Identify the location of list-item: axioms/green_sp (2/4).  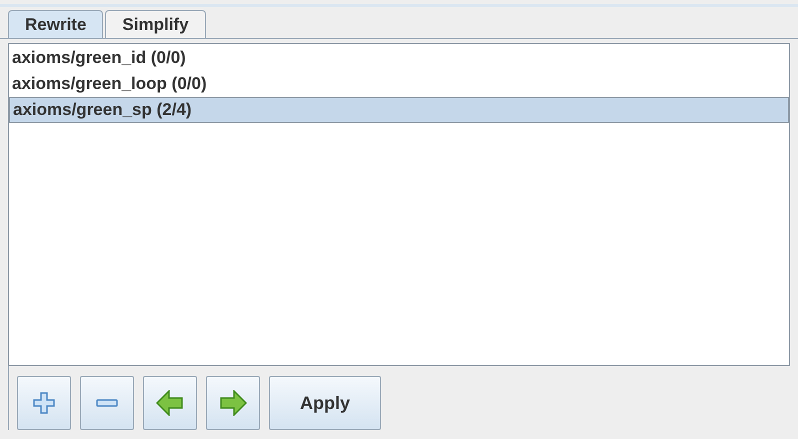
(399, 110).